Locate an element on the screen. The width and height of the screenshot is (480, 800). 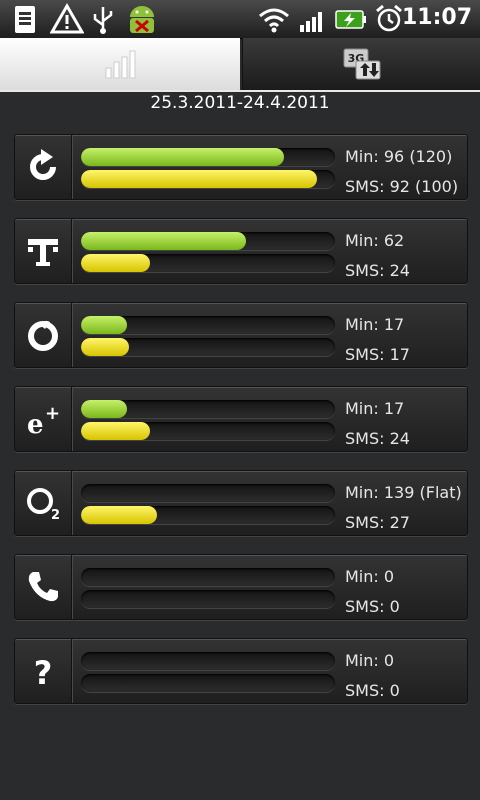
3g-transfer-icon: 3G is located at coordinates (362, 64).